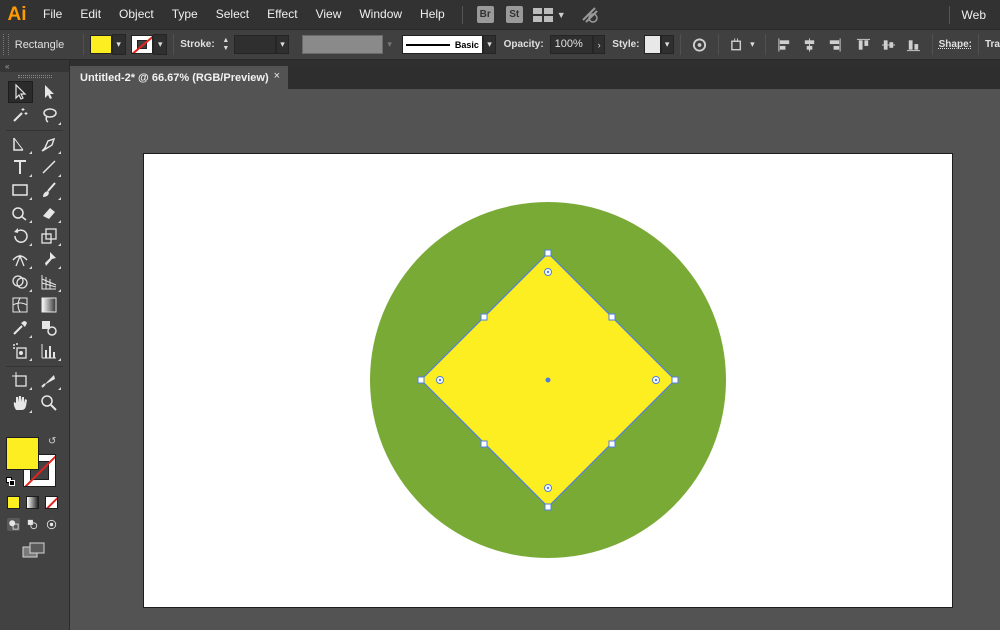 This screenshot has height=630, width=1000. What do you see at coordinates (20, 167) in the screenshot?
I see `type-tool-icon` at bounding box center [20, 167].